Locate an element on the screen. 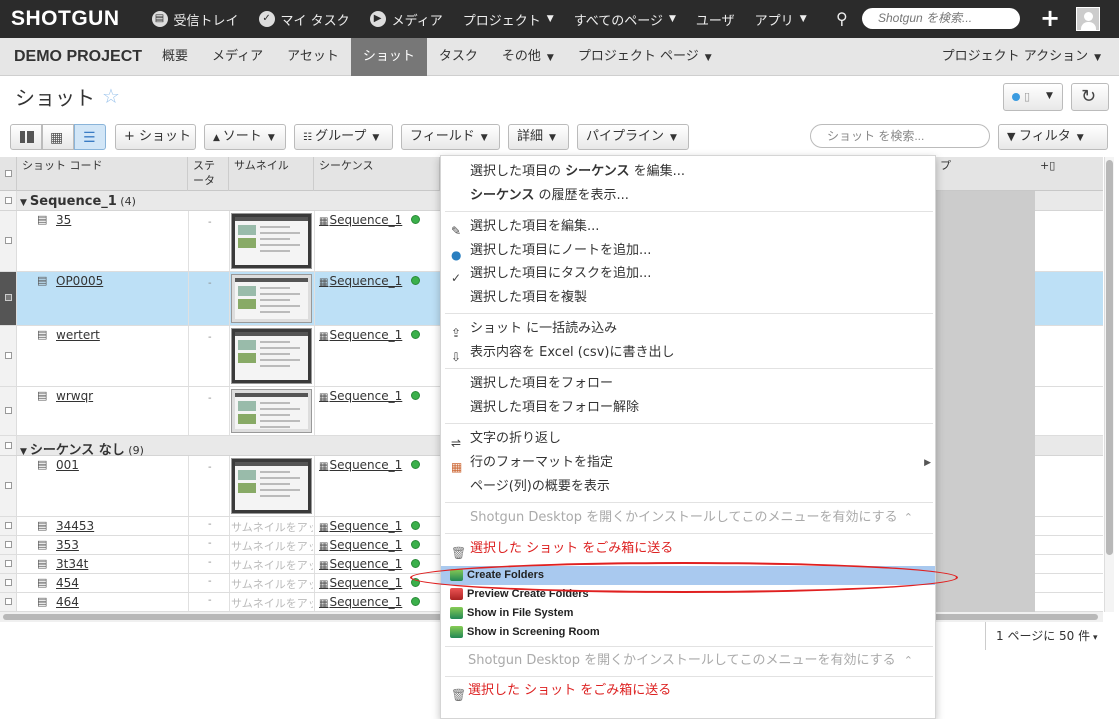 The width and height of the screenshot is (1119, 719). nav-projects: プロジェクト ▼ is located at coordinates (508, 19).